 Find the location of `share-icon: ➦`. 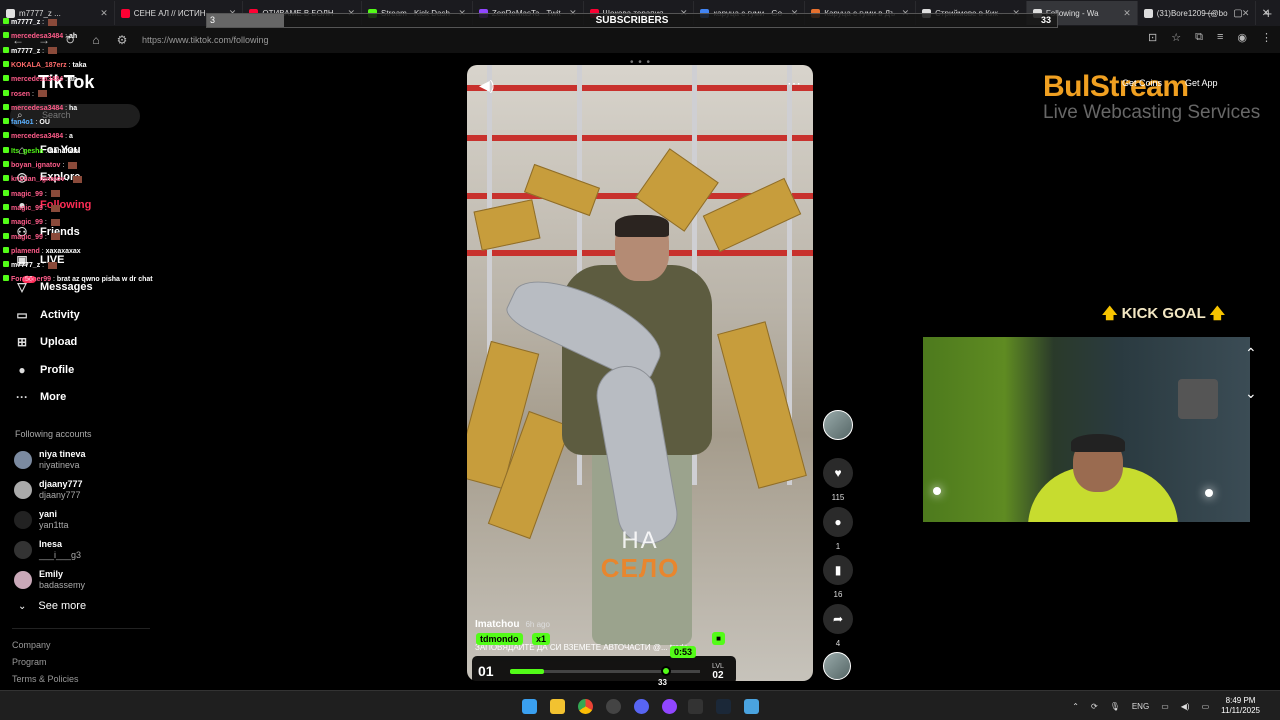

share-icon: ➦ is located at coordinates (838, 619).